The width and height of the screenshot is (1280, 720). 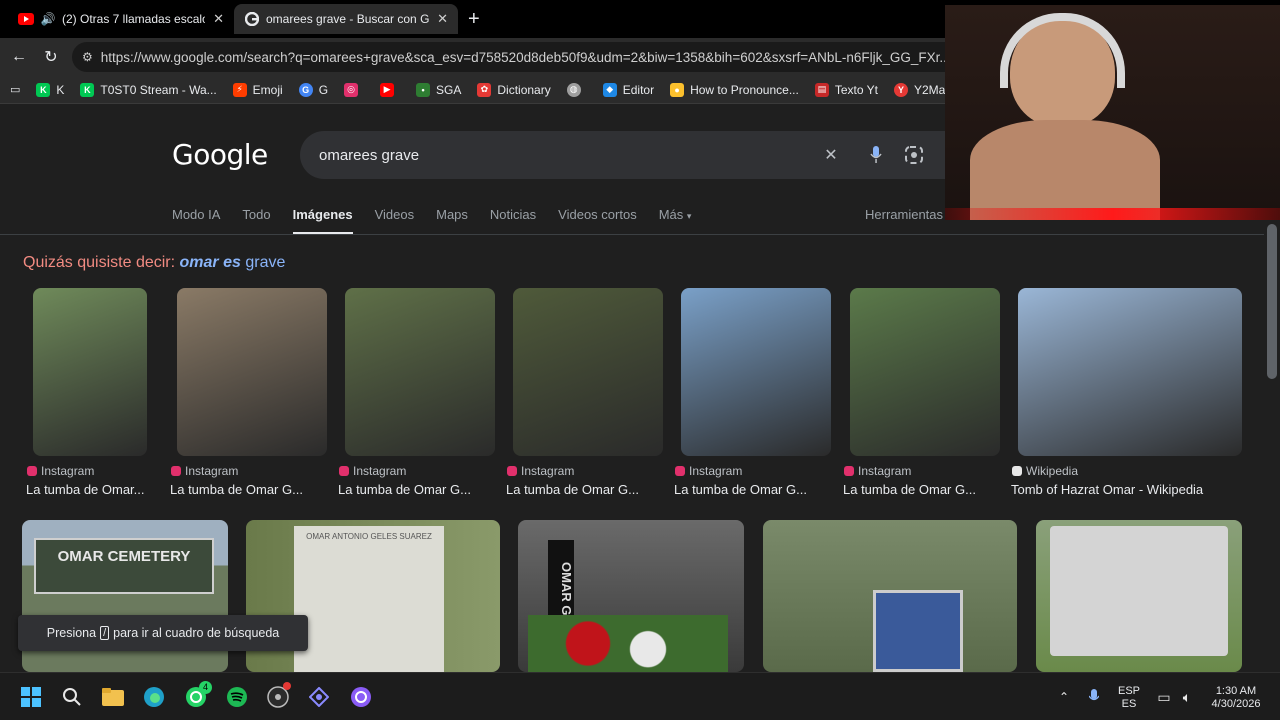 I want to click on keyboard-shortcut-toast: Presiona / para ir al cuadro de búsqueda, so click(x=163, y=633).